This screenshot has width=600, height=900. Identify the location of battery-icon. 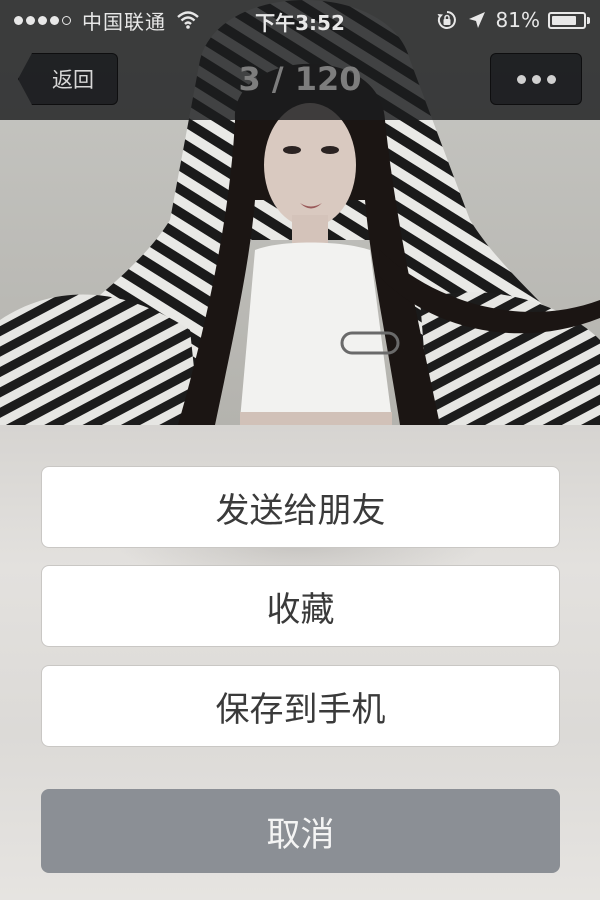
(569, 20).